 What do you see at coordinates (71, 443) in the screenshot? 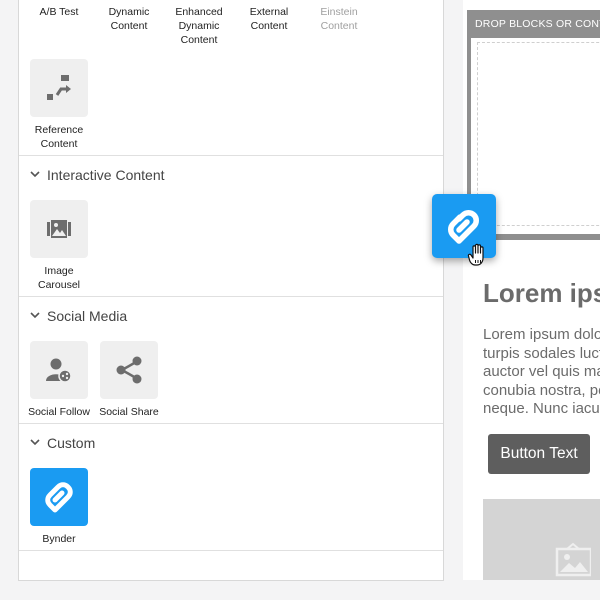
I see `section-title: Custom` at bounding box center [71, 443].